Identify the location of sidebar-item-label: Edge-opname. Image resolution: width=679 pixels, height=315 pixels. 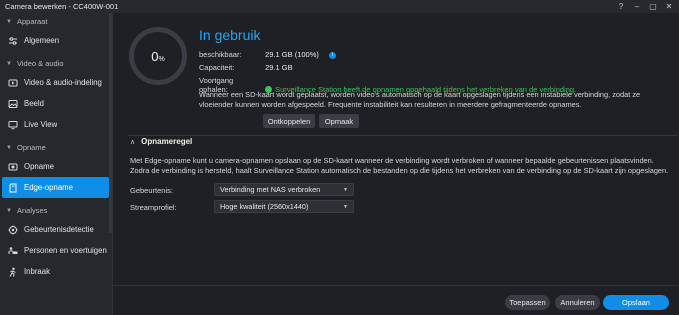
(48, 187).